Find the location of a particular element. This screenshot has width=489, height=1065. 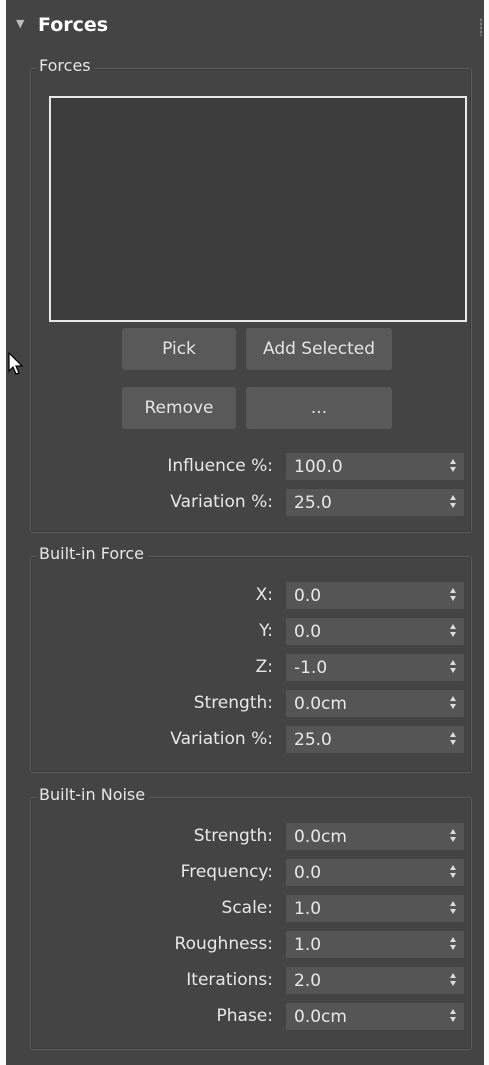

noise-iterations-label: Iterations: is located at coordinates (229, 980).